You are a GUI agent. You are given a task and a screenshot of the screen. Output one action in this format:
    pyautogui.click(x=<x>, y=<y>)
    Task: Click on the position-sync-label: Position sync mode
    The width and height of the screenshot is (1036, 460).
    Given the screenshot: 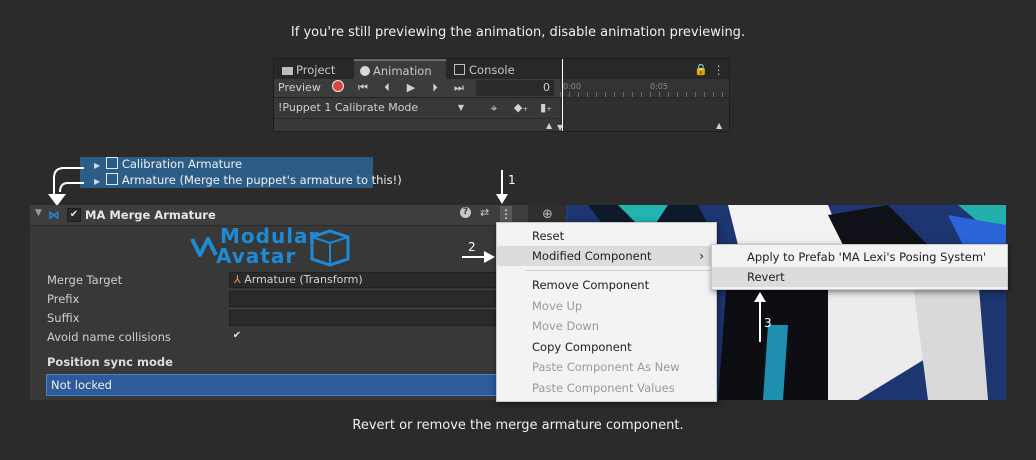 What is the action you would take?
    pyautogui.click(x=110, y=362)
    